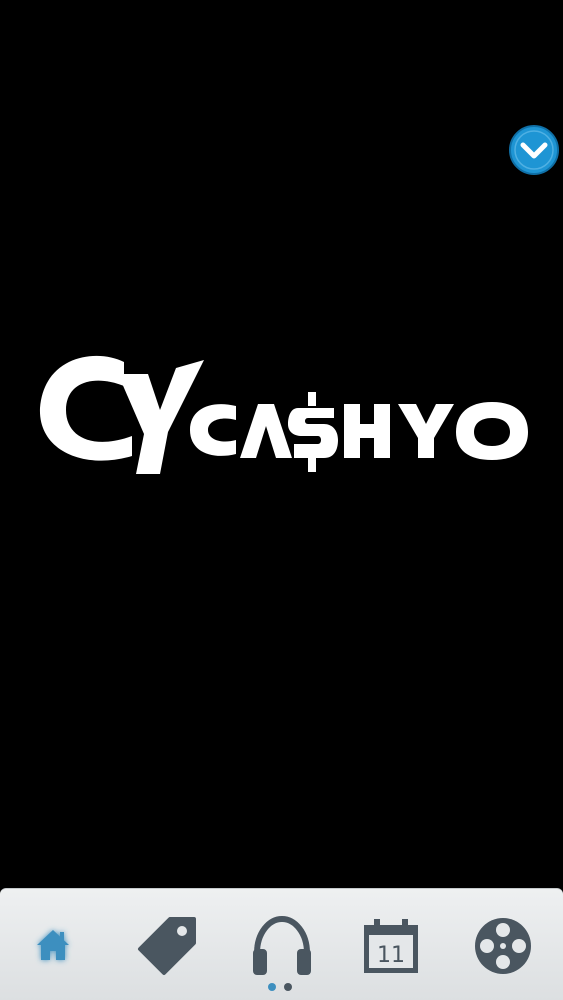 This screenshot has width=563, height=1000. Describe the element at coordinates (272, 987) in the screenshot. I see `page-dot-active` at that location.